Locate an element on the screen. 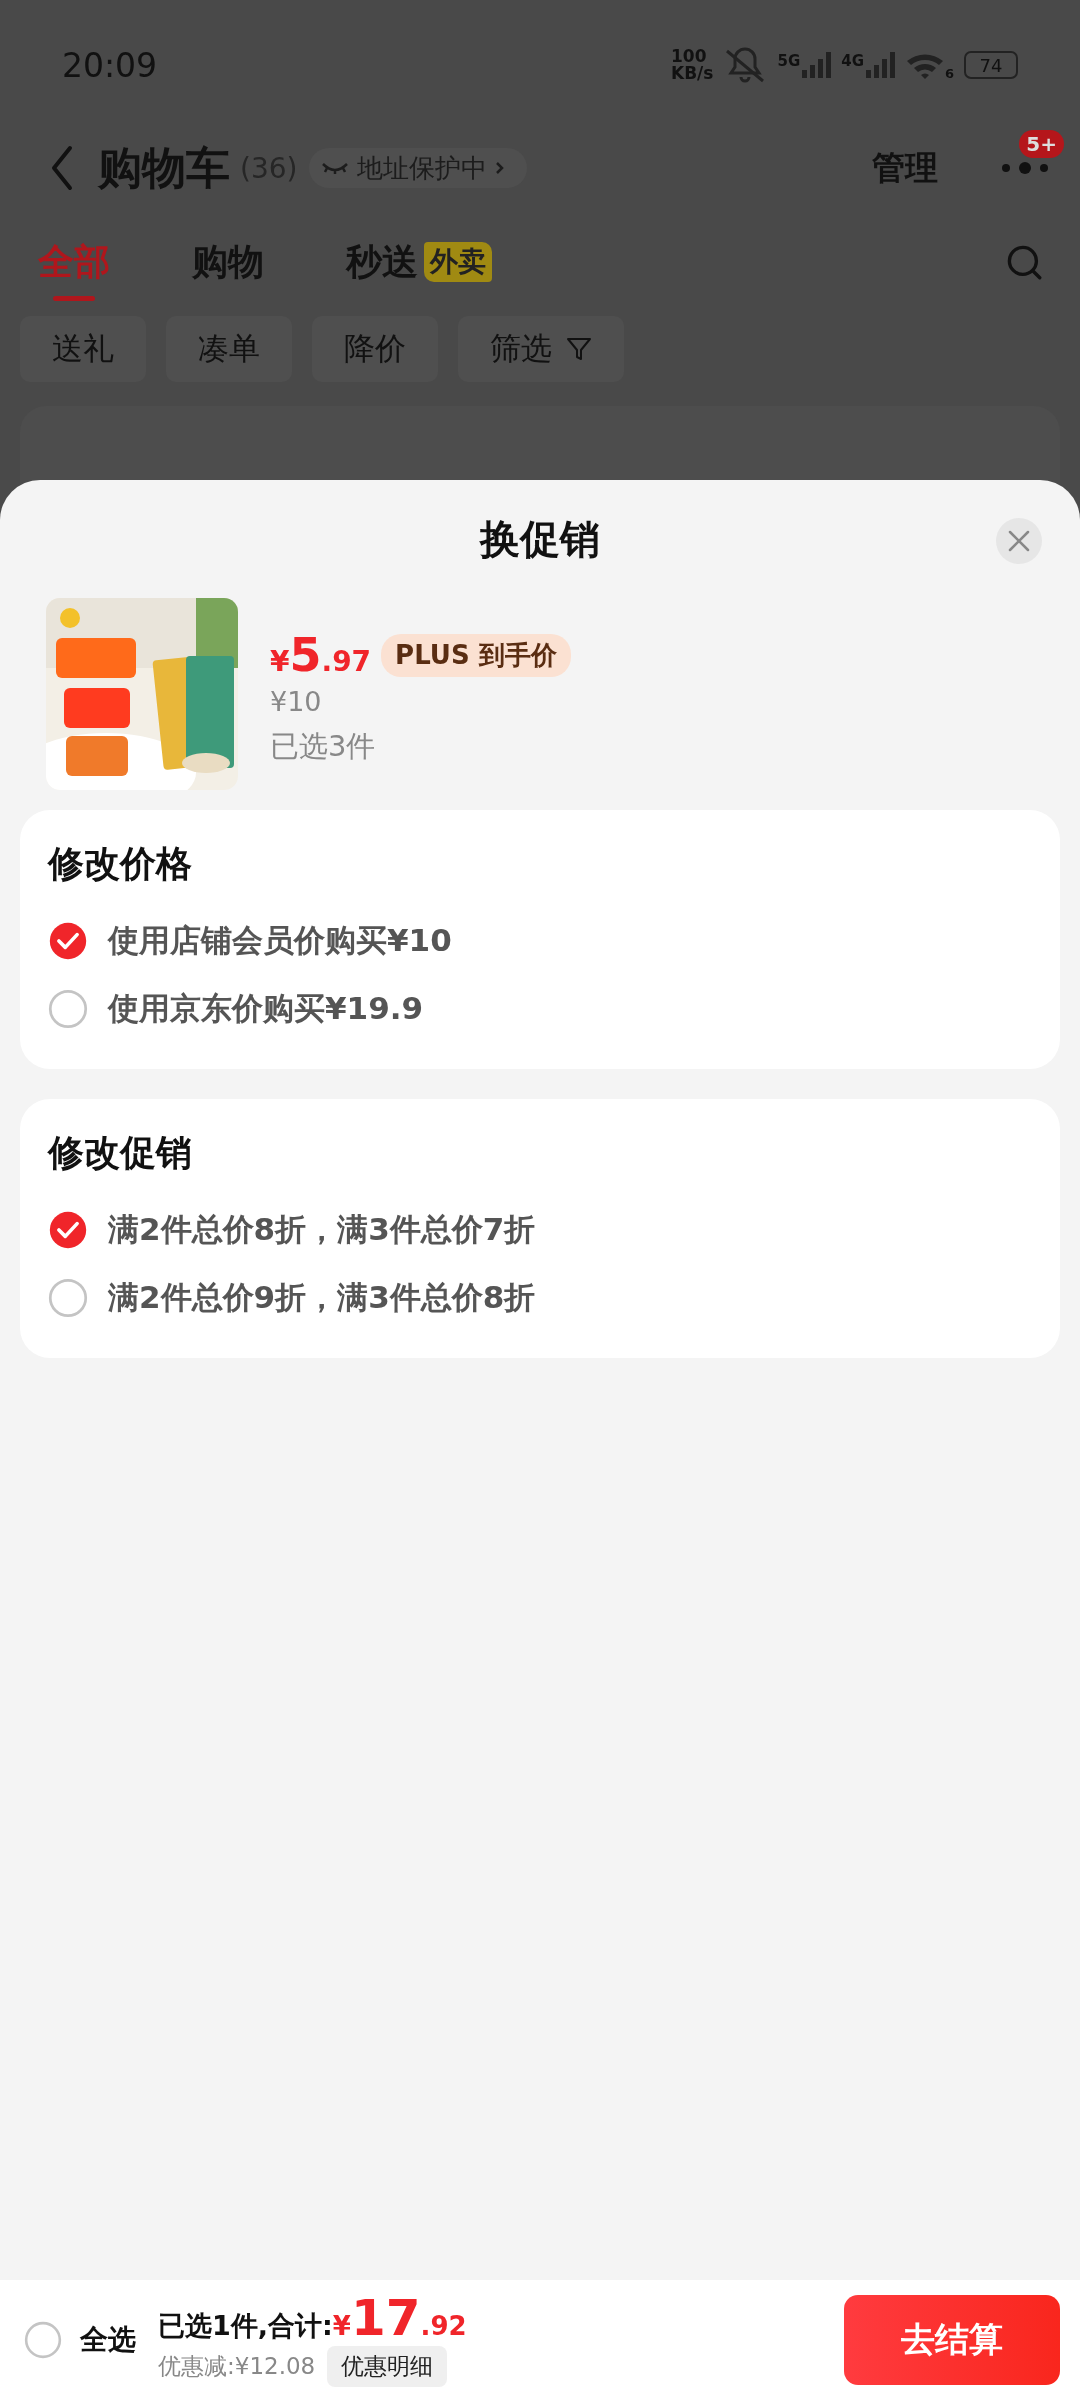 The width and height of the screenshot is (1080, 2400). page-title: 购物车 is located at coordinates (164, 167).